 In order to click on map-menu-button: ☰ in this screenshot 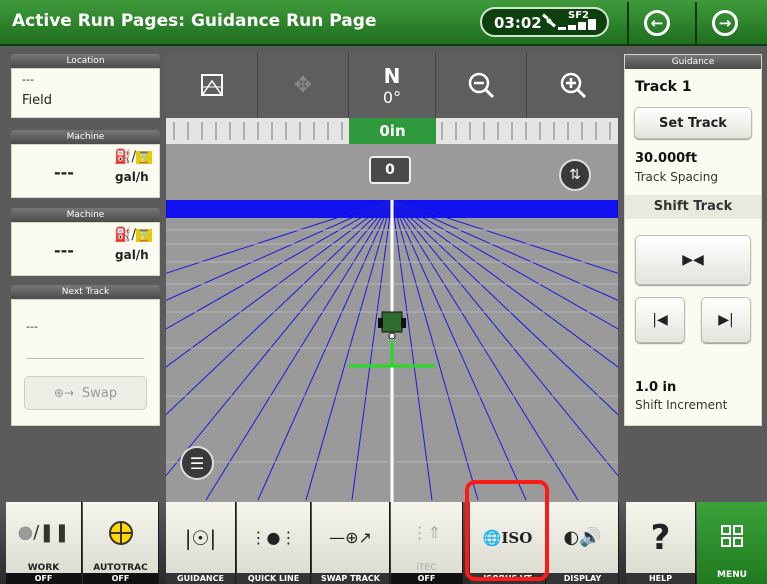, I will do `click(197, 463)`.